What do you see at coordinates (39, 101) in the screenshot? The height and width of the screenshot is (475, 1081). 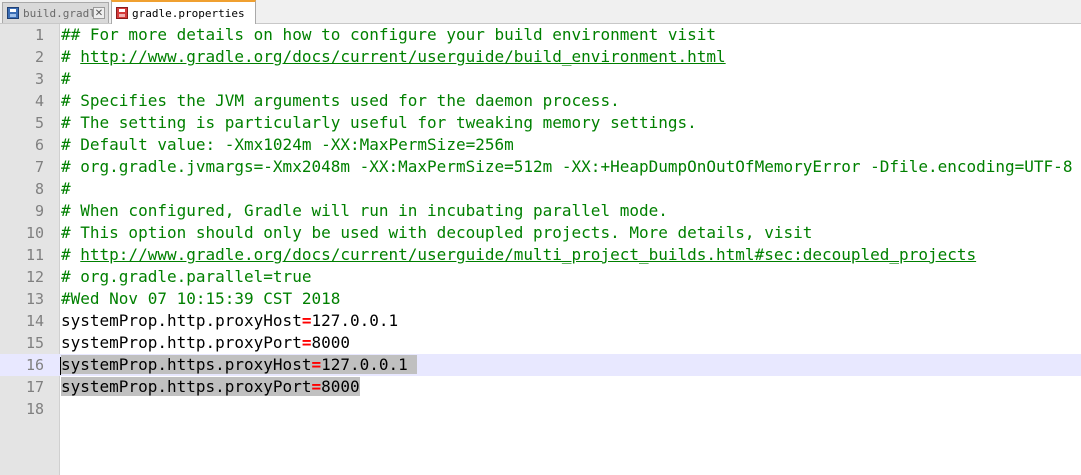 I see `line-number: 4` at bounding box center [39, 101].